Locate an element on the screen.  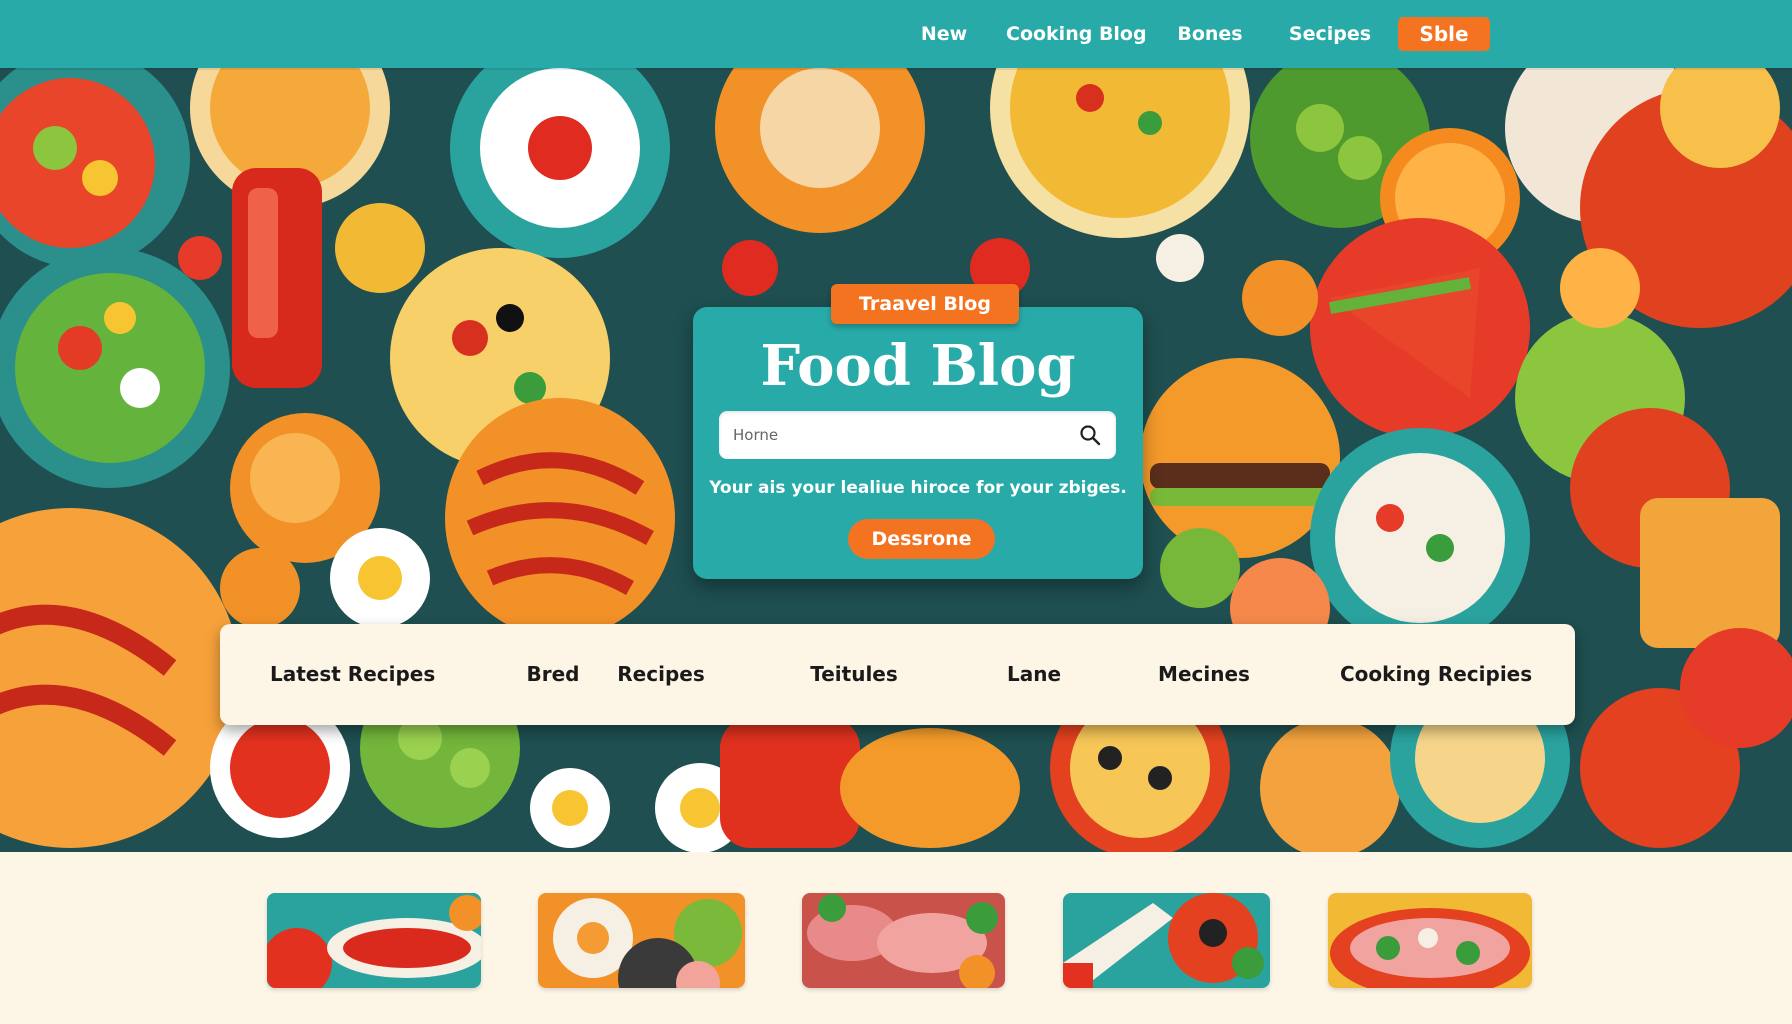
thumbnail-pasta-bowl is located at coordinates (1430, 940).